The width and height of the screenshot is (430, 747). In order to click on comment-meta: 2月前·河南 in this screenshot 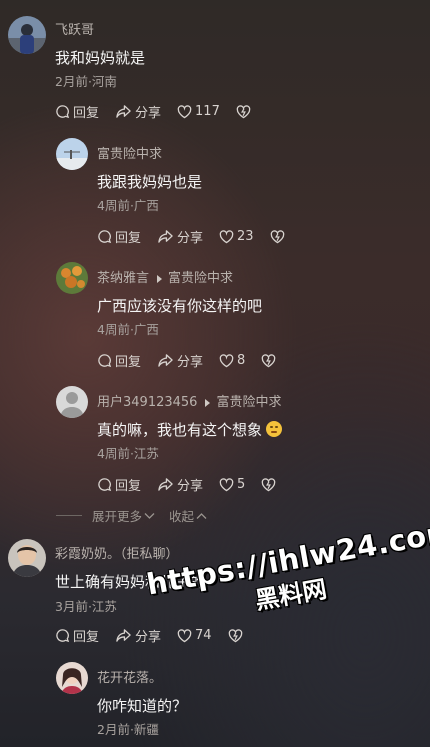, I will do `click(86, 81)`.